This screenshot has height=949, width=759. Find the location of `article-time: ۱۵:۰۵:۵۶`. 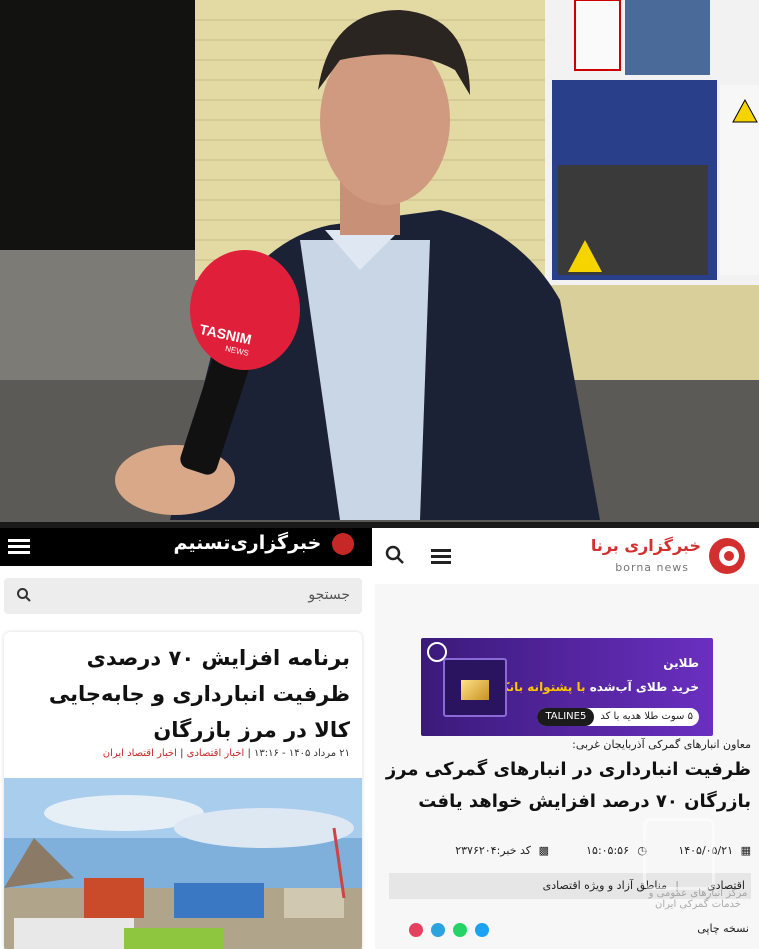

article-time: ۱۵:۰۵:۵۶ is located at coordinates (607, 850).